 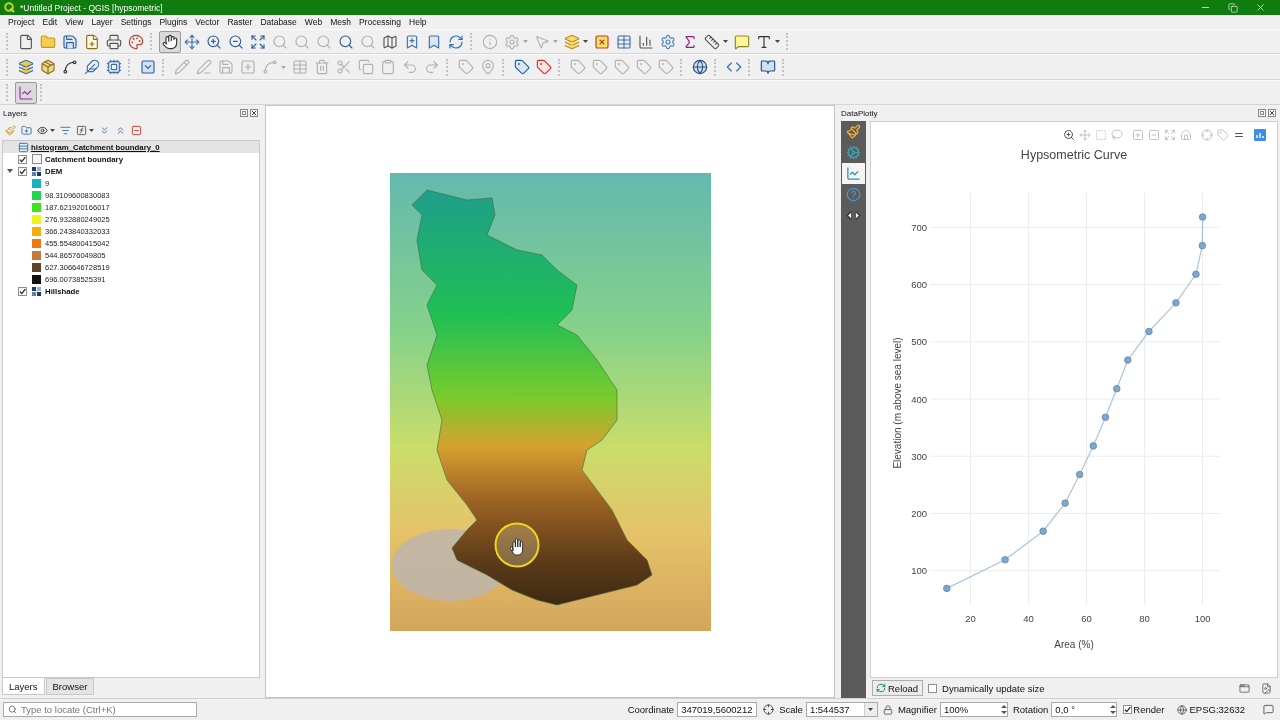 What do you see at coordinates (1074, 155) in the screenshot?
I see `chart-title: Hypsometric Curve` at bounding box center [1074, 155].